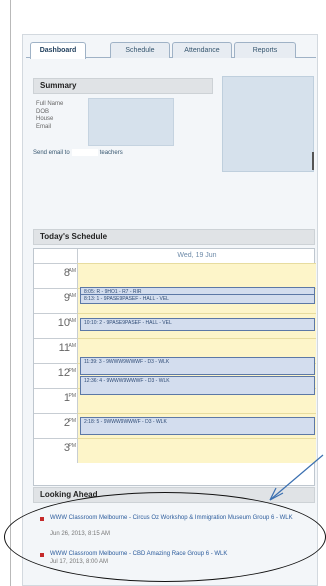  I want to click on hour-1pm: 1 PM, so click(55, 400).